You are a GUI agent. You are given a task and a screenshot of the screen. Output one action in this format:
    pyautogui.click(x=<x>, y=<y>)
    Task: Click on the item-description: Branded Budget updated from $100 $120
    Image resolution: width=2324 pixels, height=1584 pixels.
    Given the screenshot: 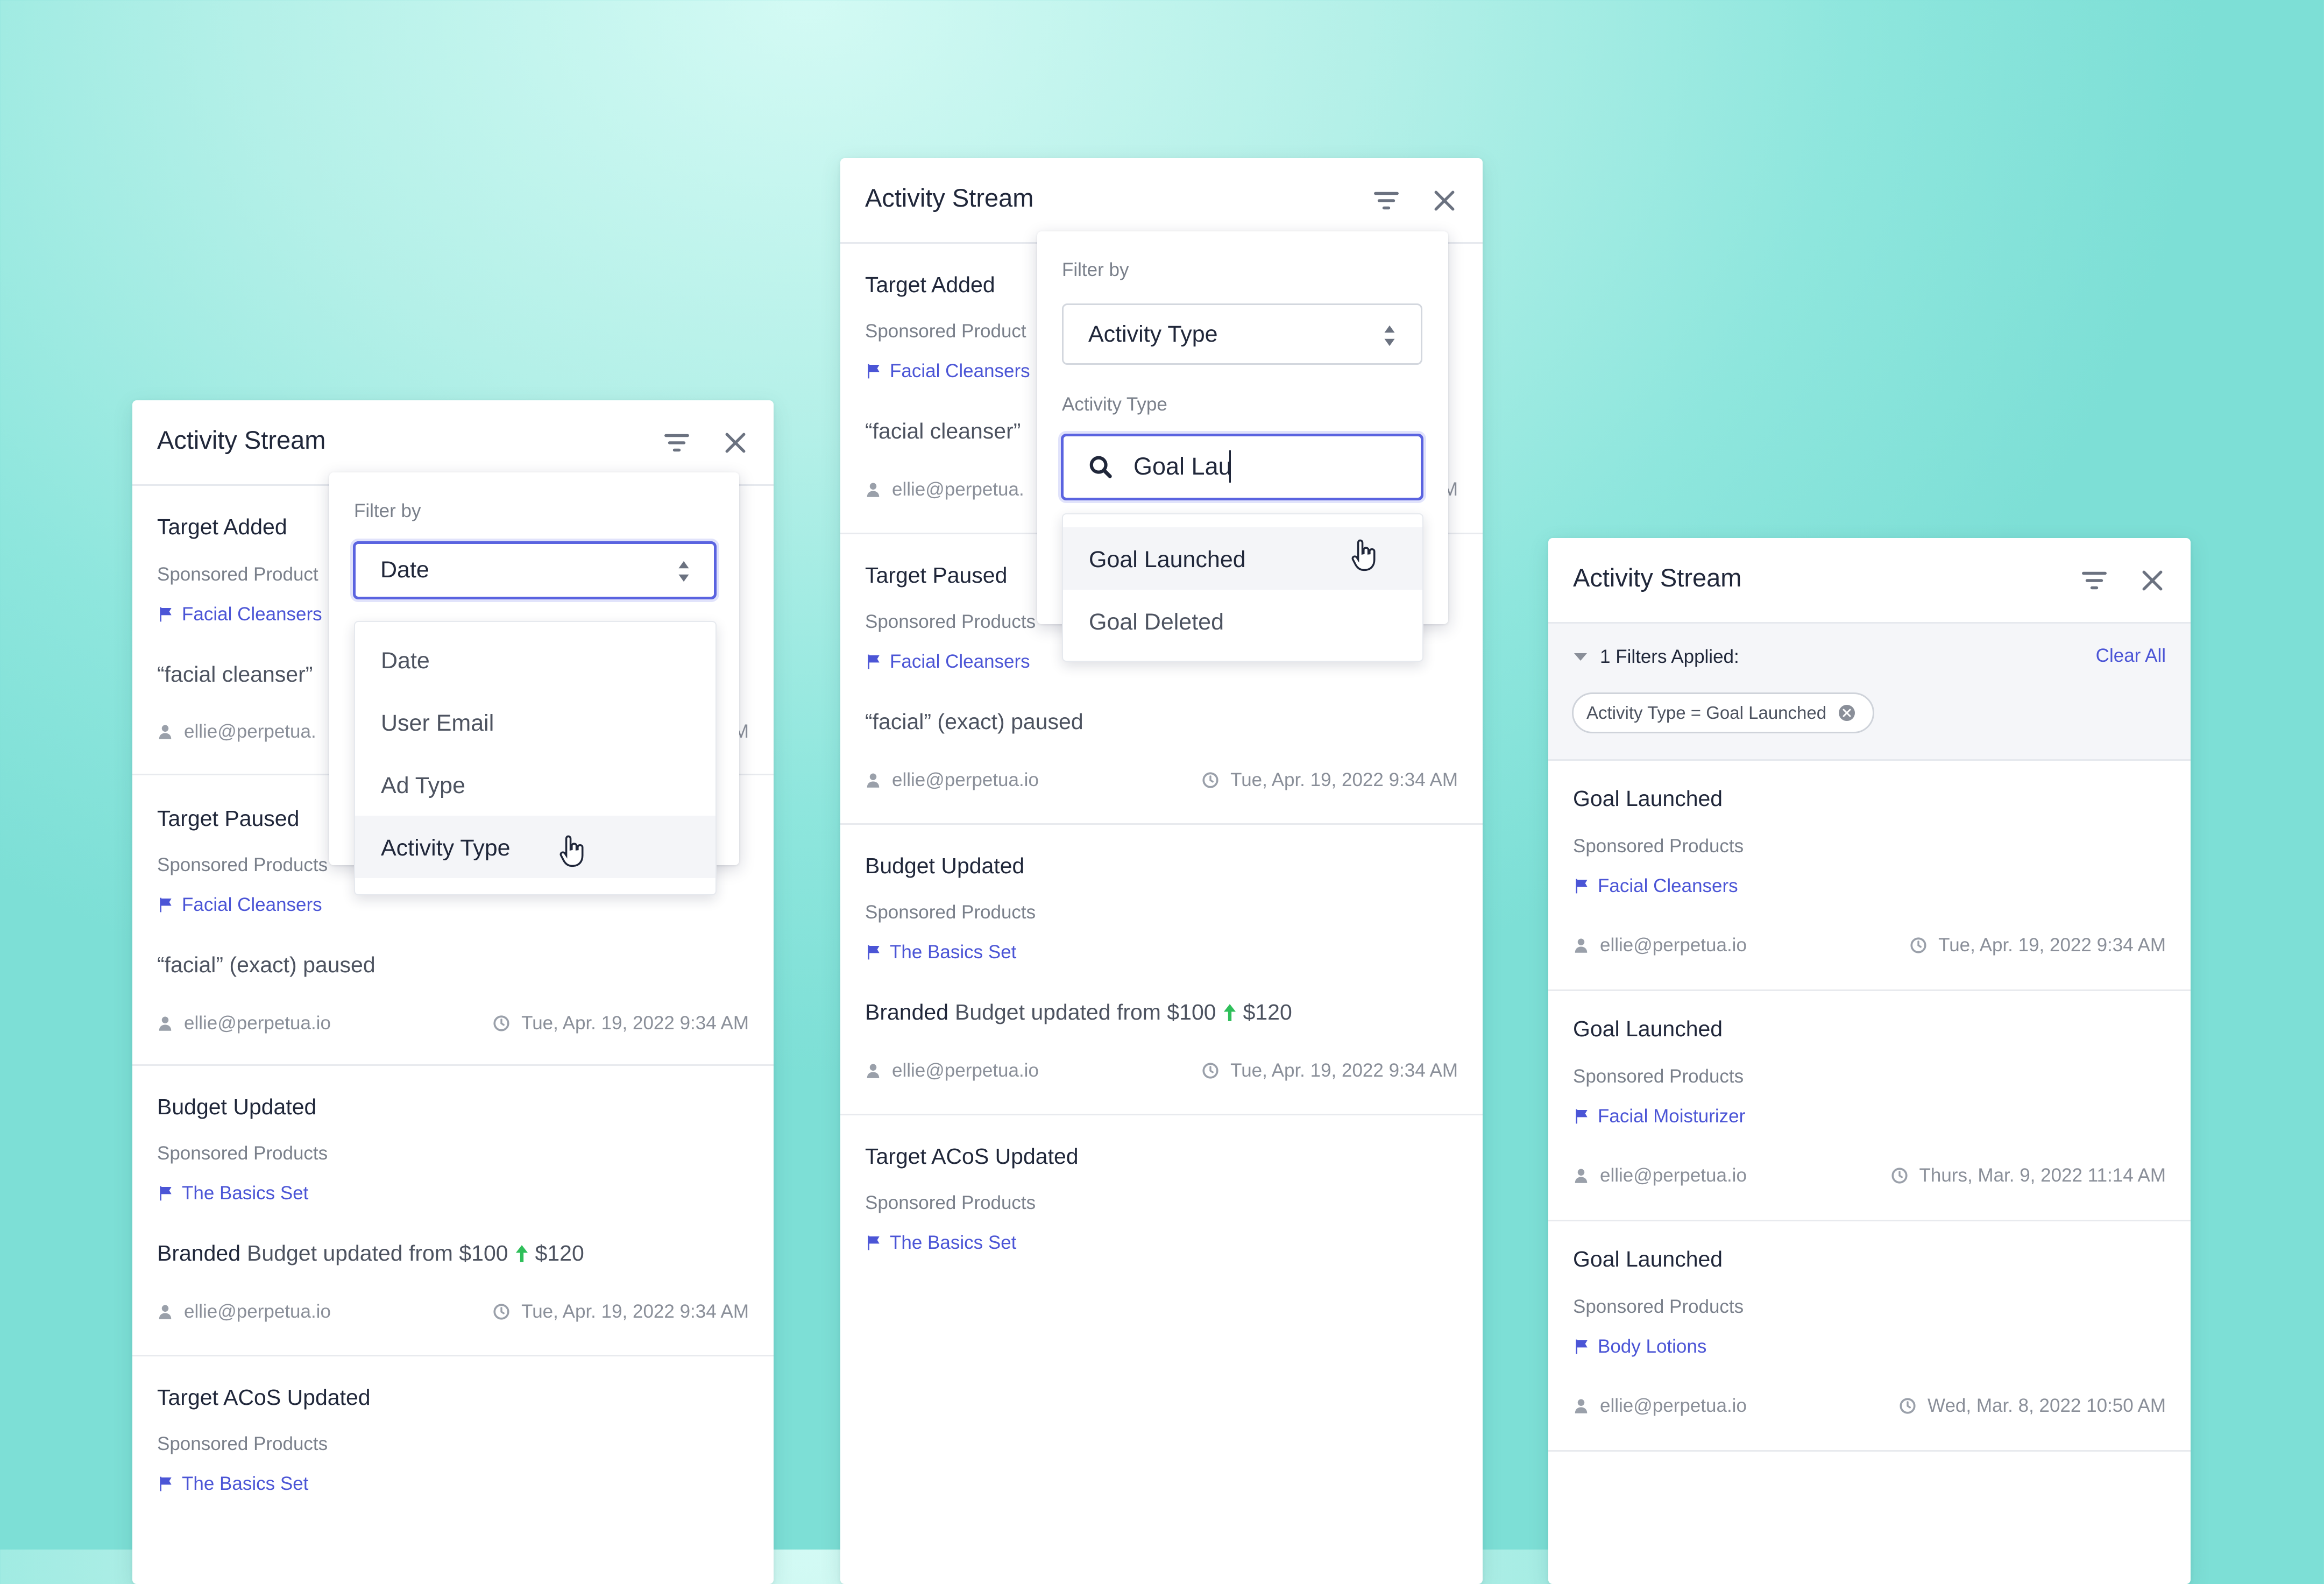 What is the action you would take?
    pyautogui.click(x=370, y=1253)
    